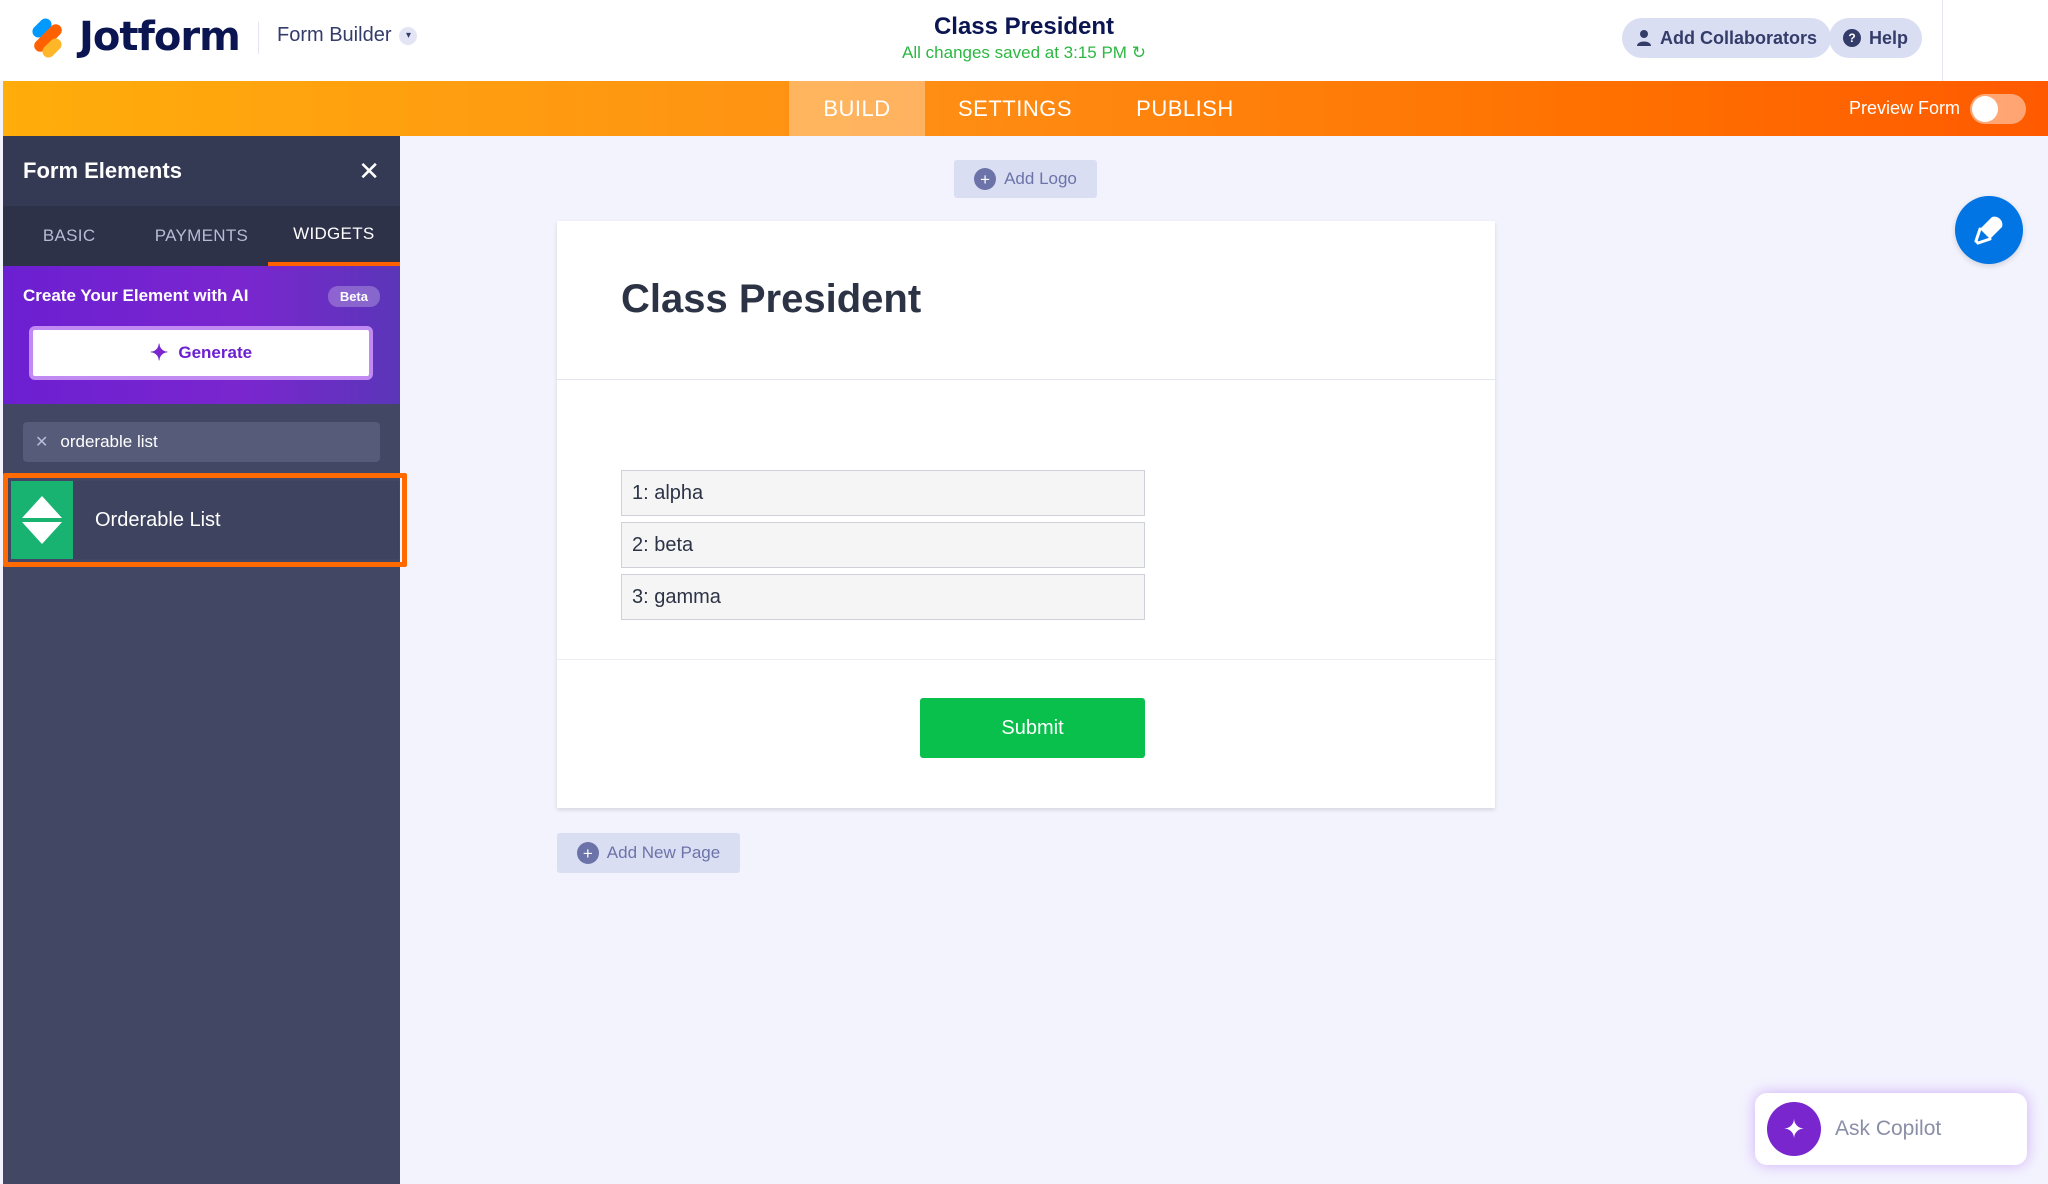  Describe the element at coordinates (771, 299) in the screenshot. I see `form-heading: Class President` at that location.